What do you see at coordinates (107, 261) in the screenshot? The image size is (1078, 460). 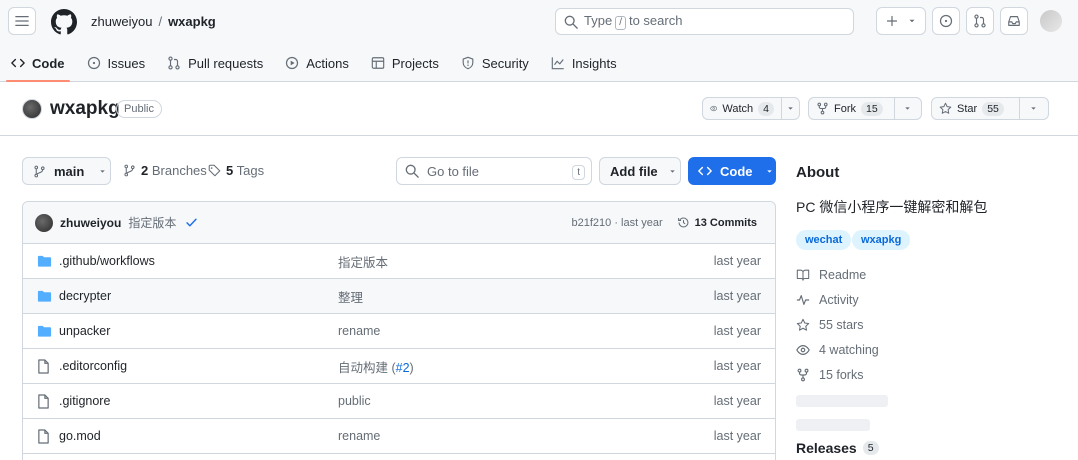 I see `file-name: .github/workflows` at bounding box center [107, 261].